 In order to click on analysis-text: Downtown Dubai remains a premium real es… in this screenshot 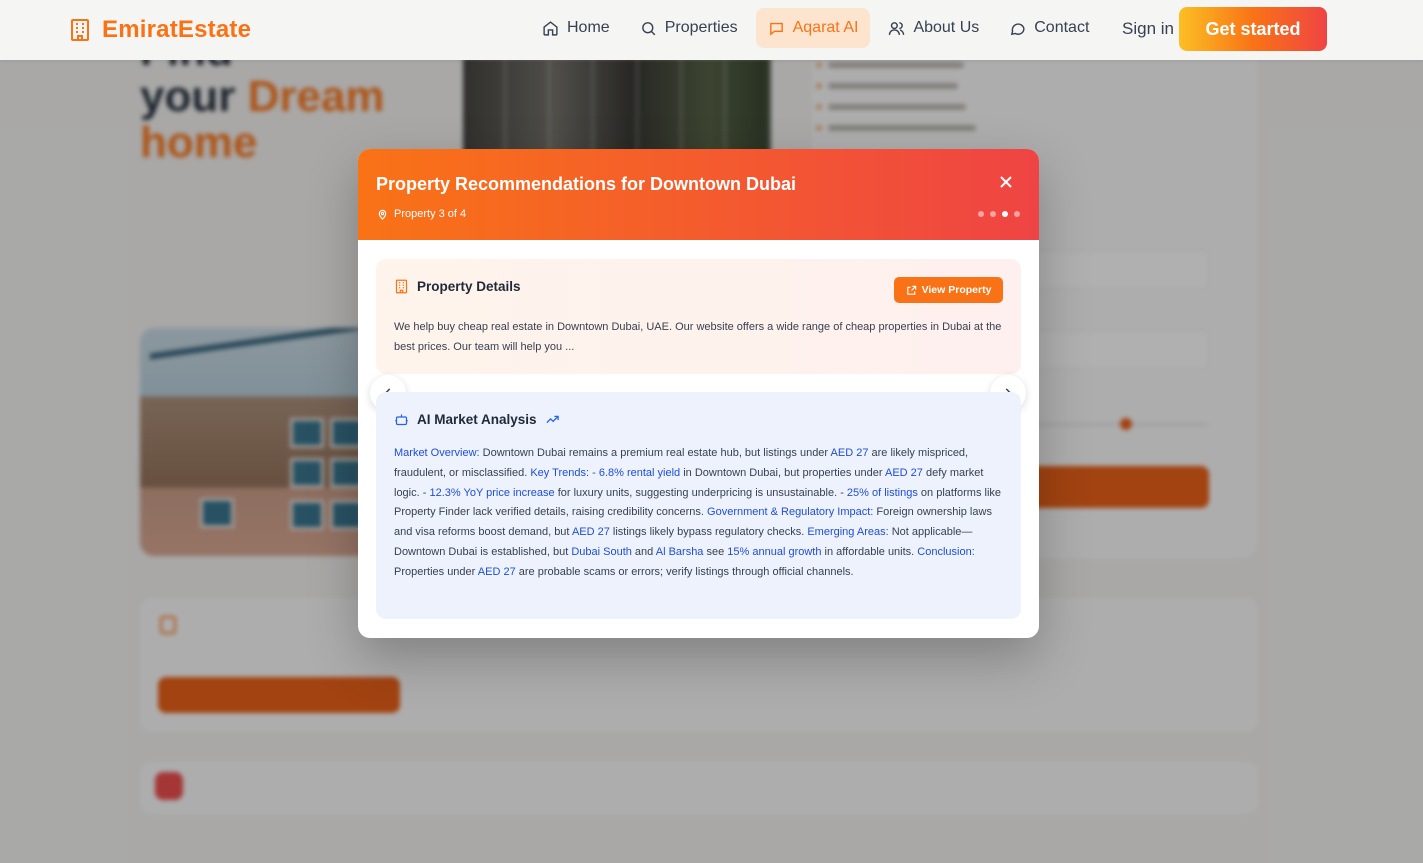, I will do `click(655, 453)`.